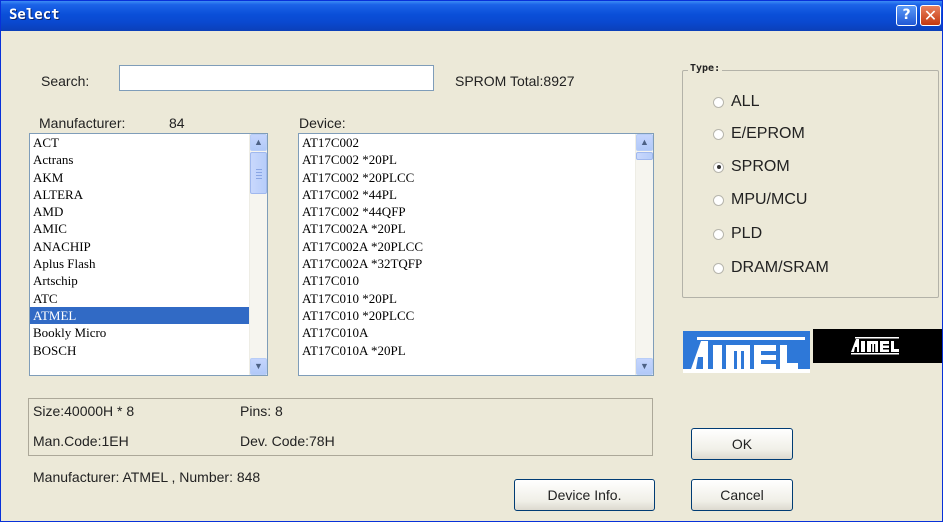 This screenshot has height=522, width=943. Describe the element at coordinates (258, 254) in the screenshot. I see `manufacturer-scrollbar: ▲ ▼` at that location.